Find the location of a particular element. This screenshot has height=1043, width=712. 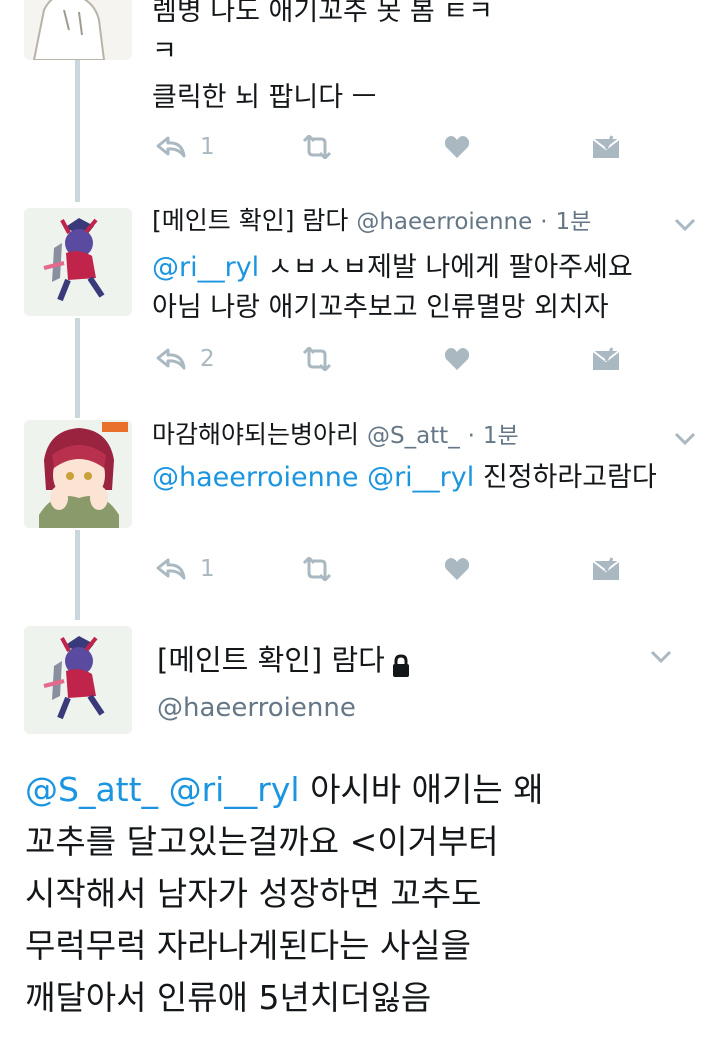

tweet-line: 깨달아서 인류애 5년치더잃음 is located at coordinates (228, 997).